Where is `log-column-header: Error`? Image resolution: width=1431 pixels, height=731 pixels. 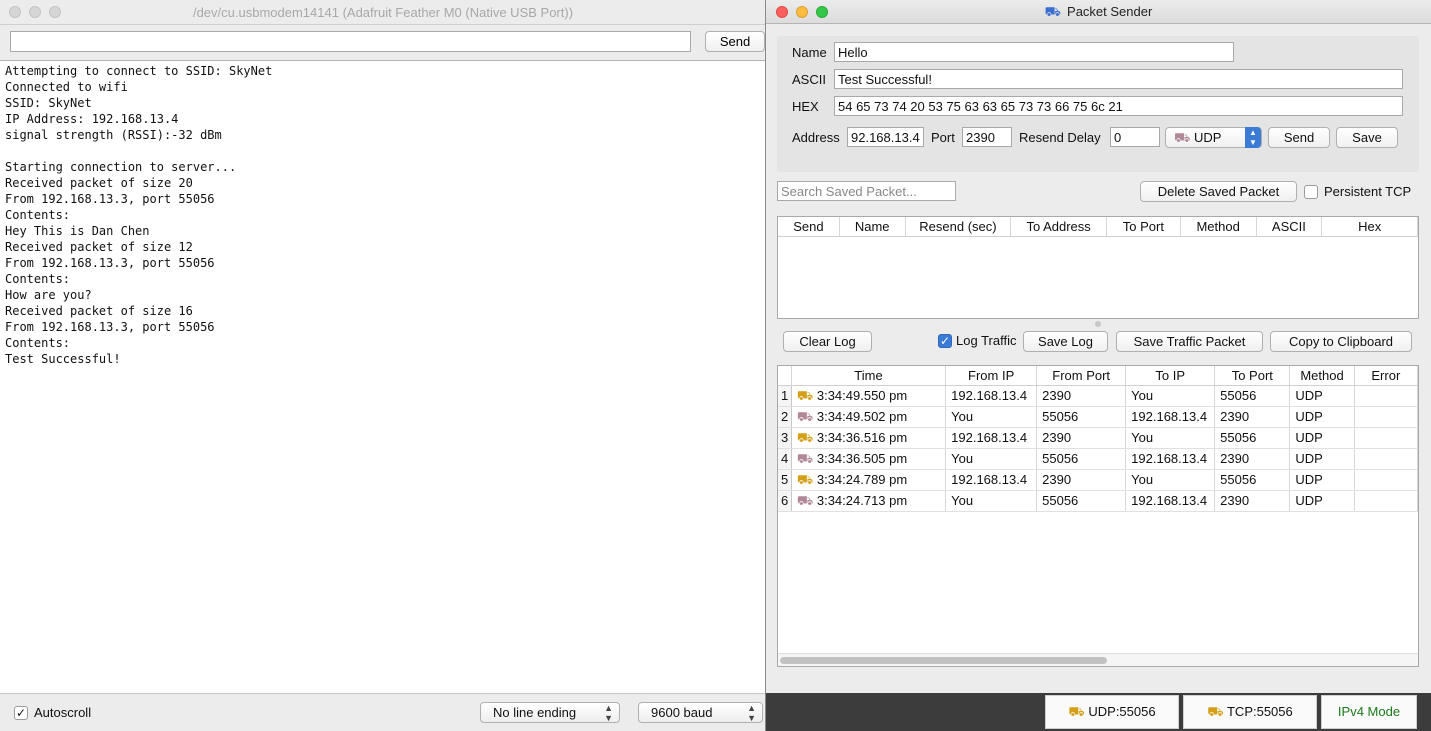 log-column-header: Error is located at coordinates (1386, 375).